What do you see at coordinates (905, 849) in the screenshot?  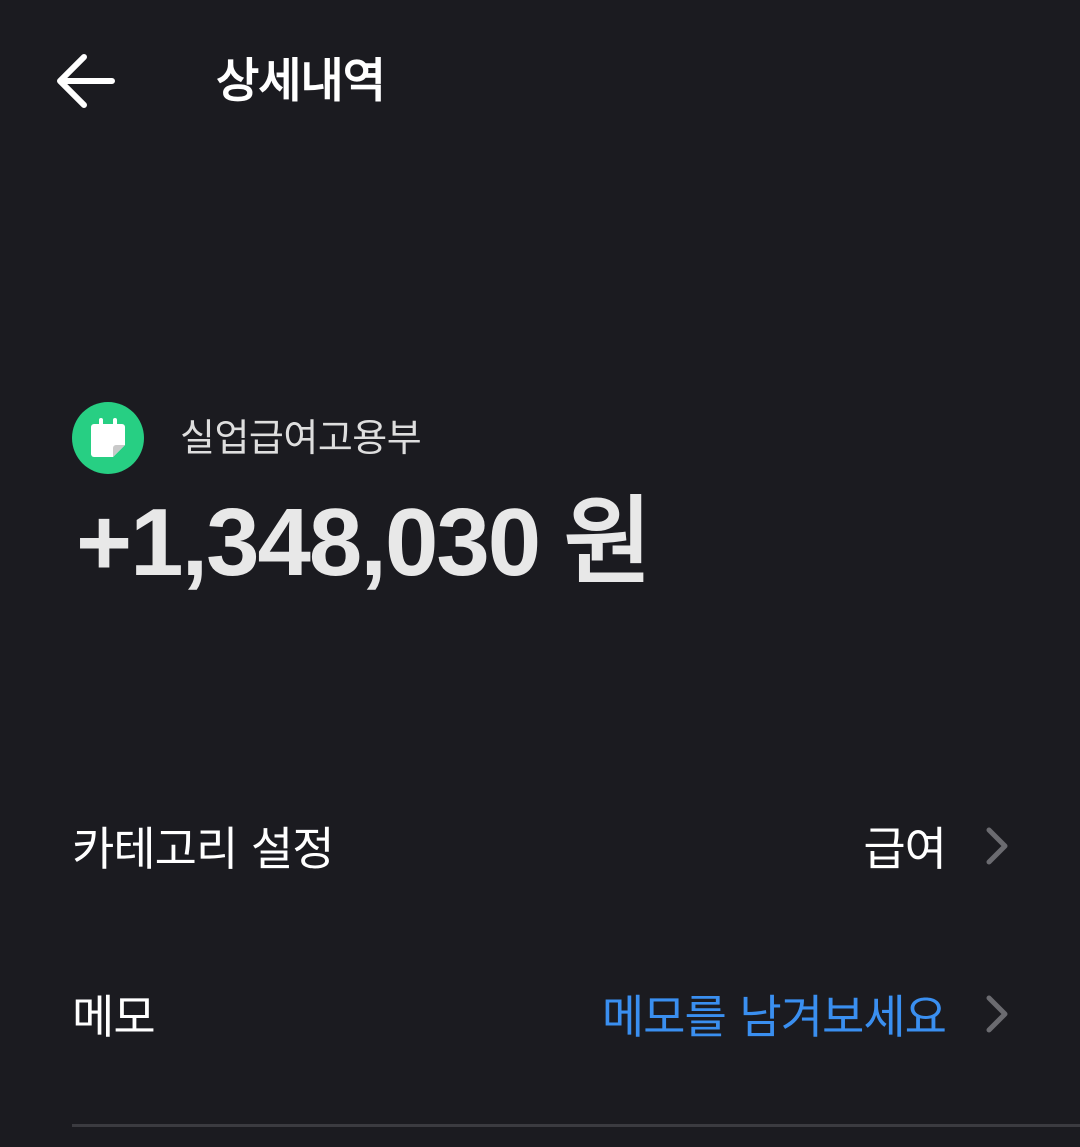 I see `category-value: 급여` at bounding box center [905, 849].